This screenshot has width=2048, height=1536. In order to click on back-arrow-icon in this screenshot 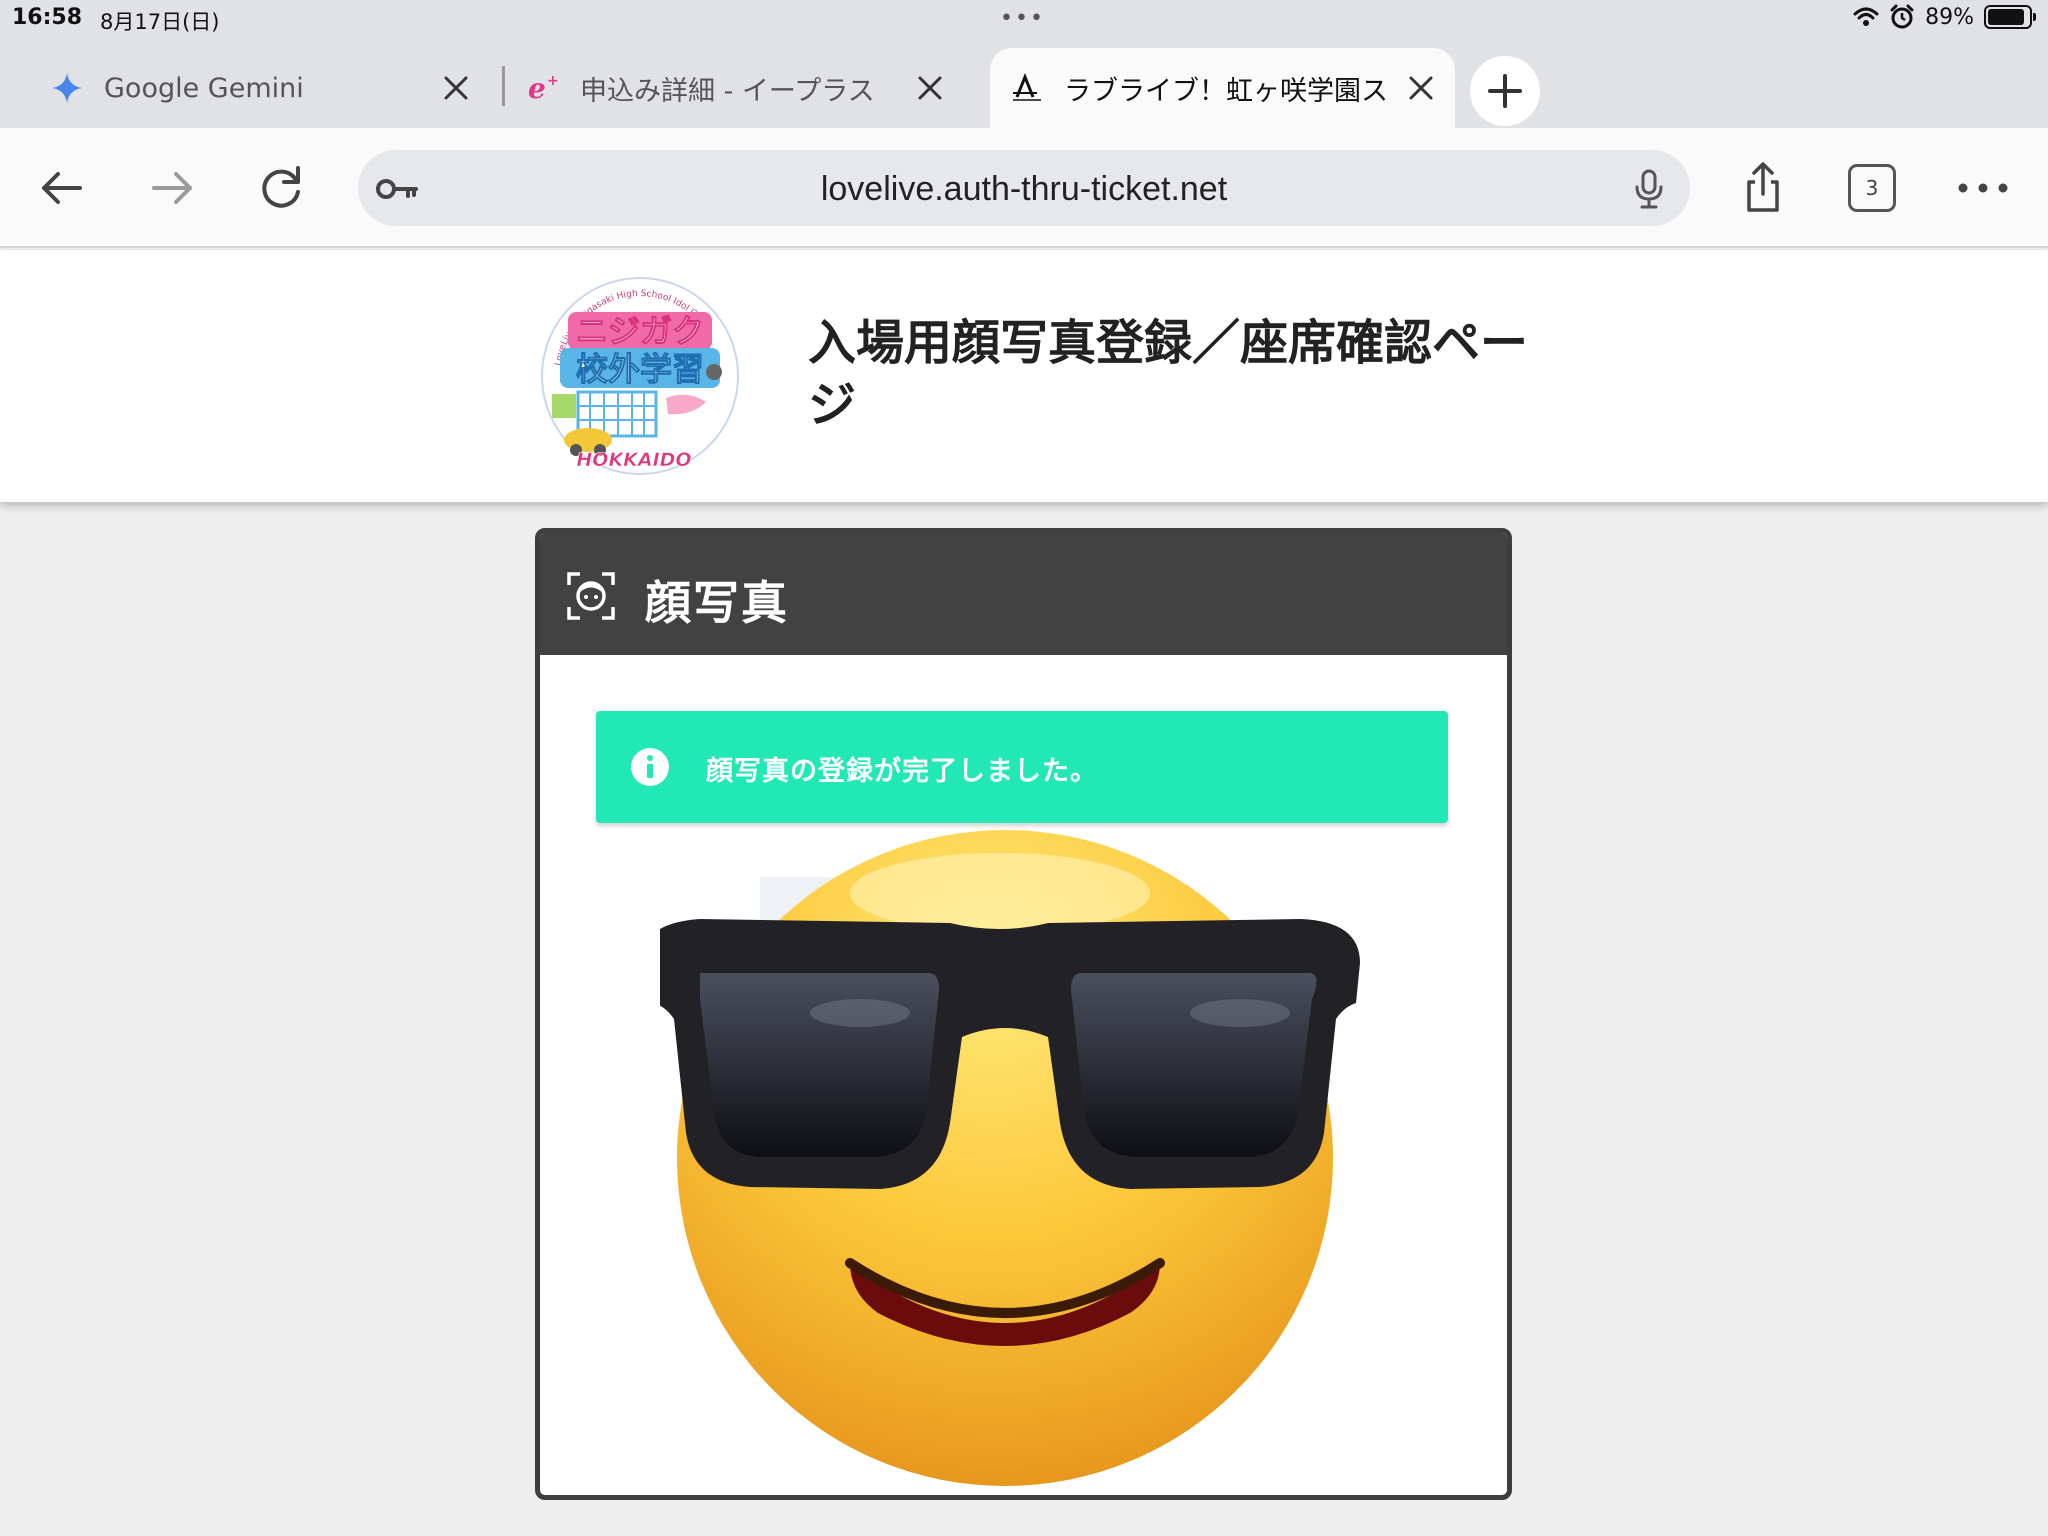, I will do `click(62, 188)`.